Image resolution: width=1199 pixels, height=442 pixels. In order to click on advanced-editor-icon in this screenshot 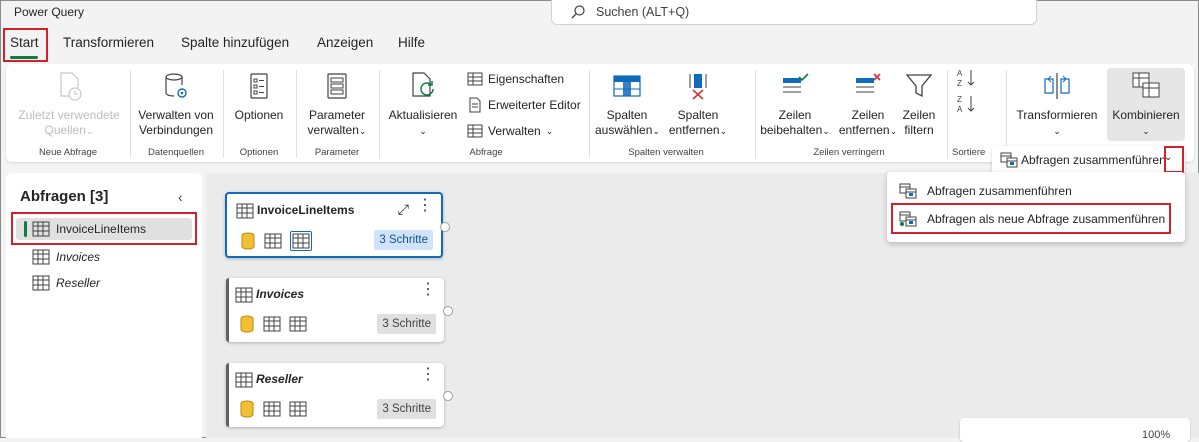, I will do `click(475, 105)`.